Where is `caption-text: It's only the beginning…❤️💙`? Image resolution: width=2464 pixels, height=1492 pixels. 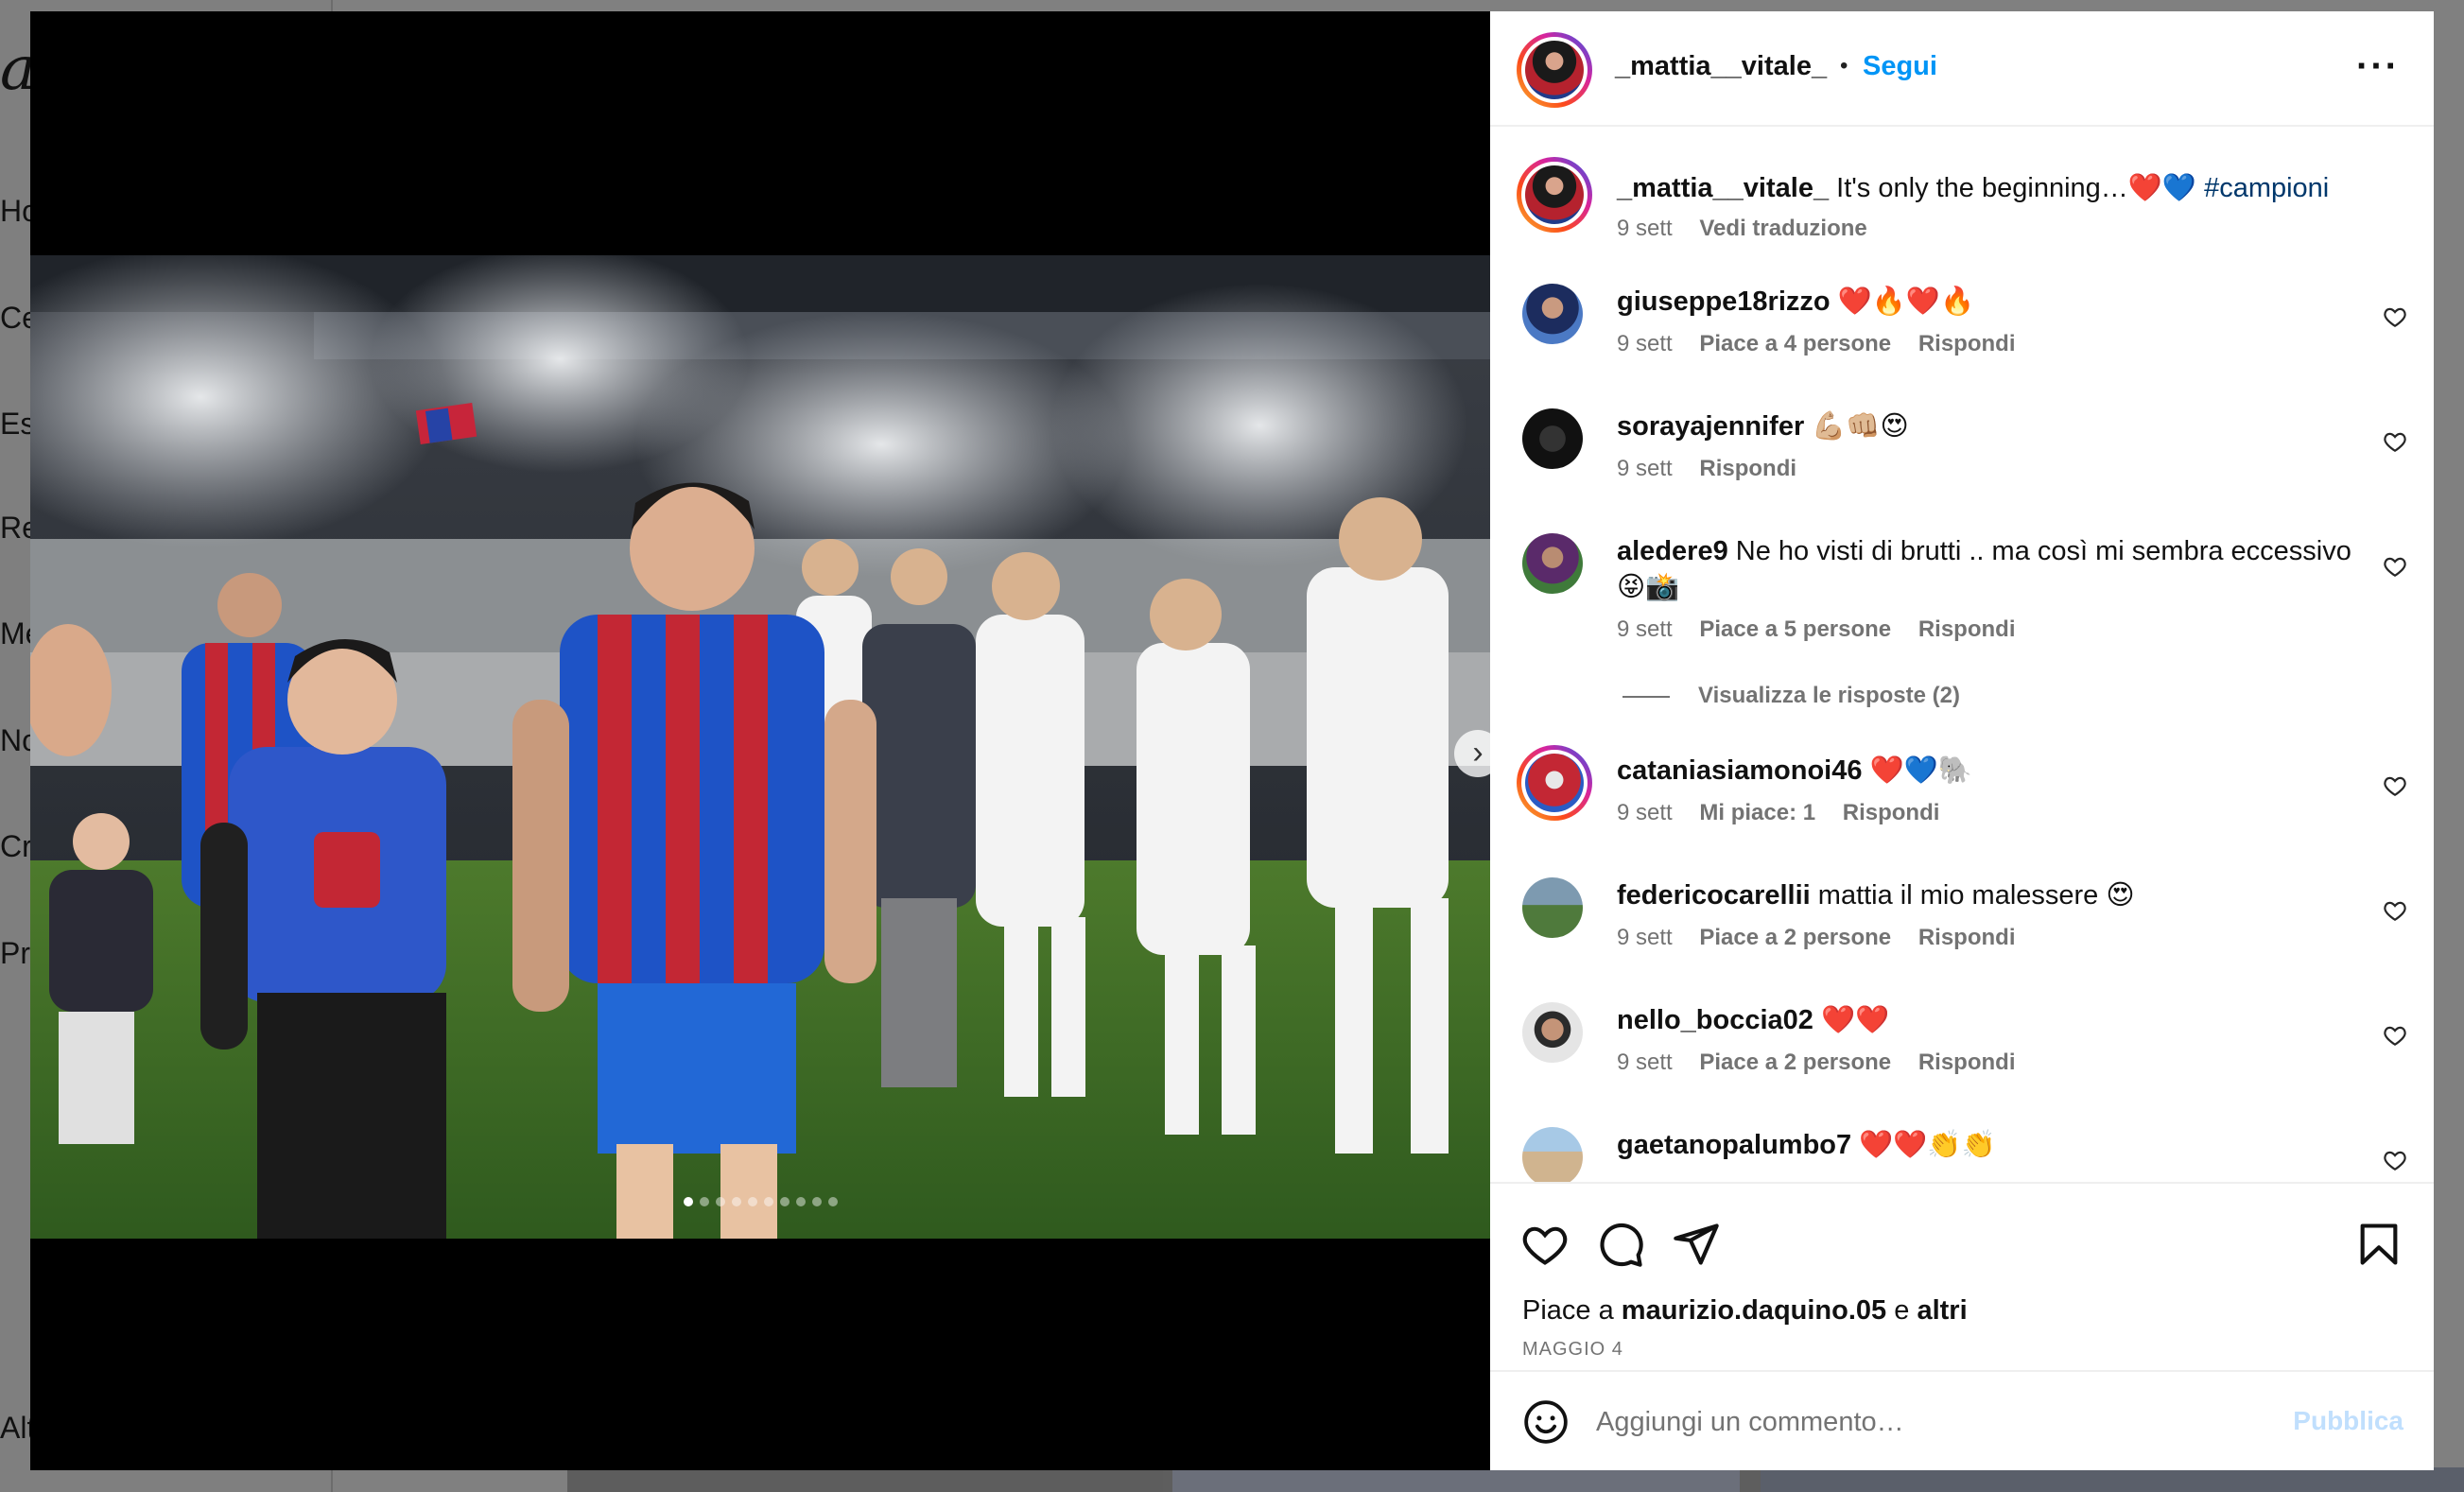 caption-text: It's only the beginning…❤️💙 is located at coordinates (2016, 188).